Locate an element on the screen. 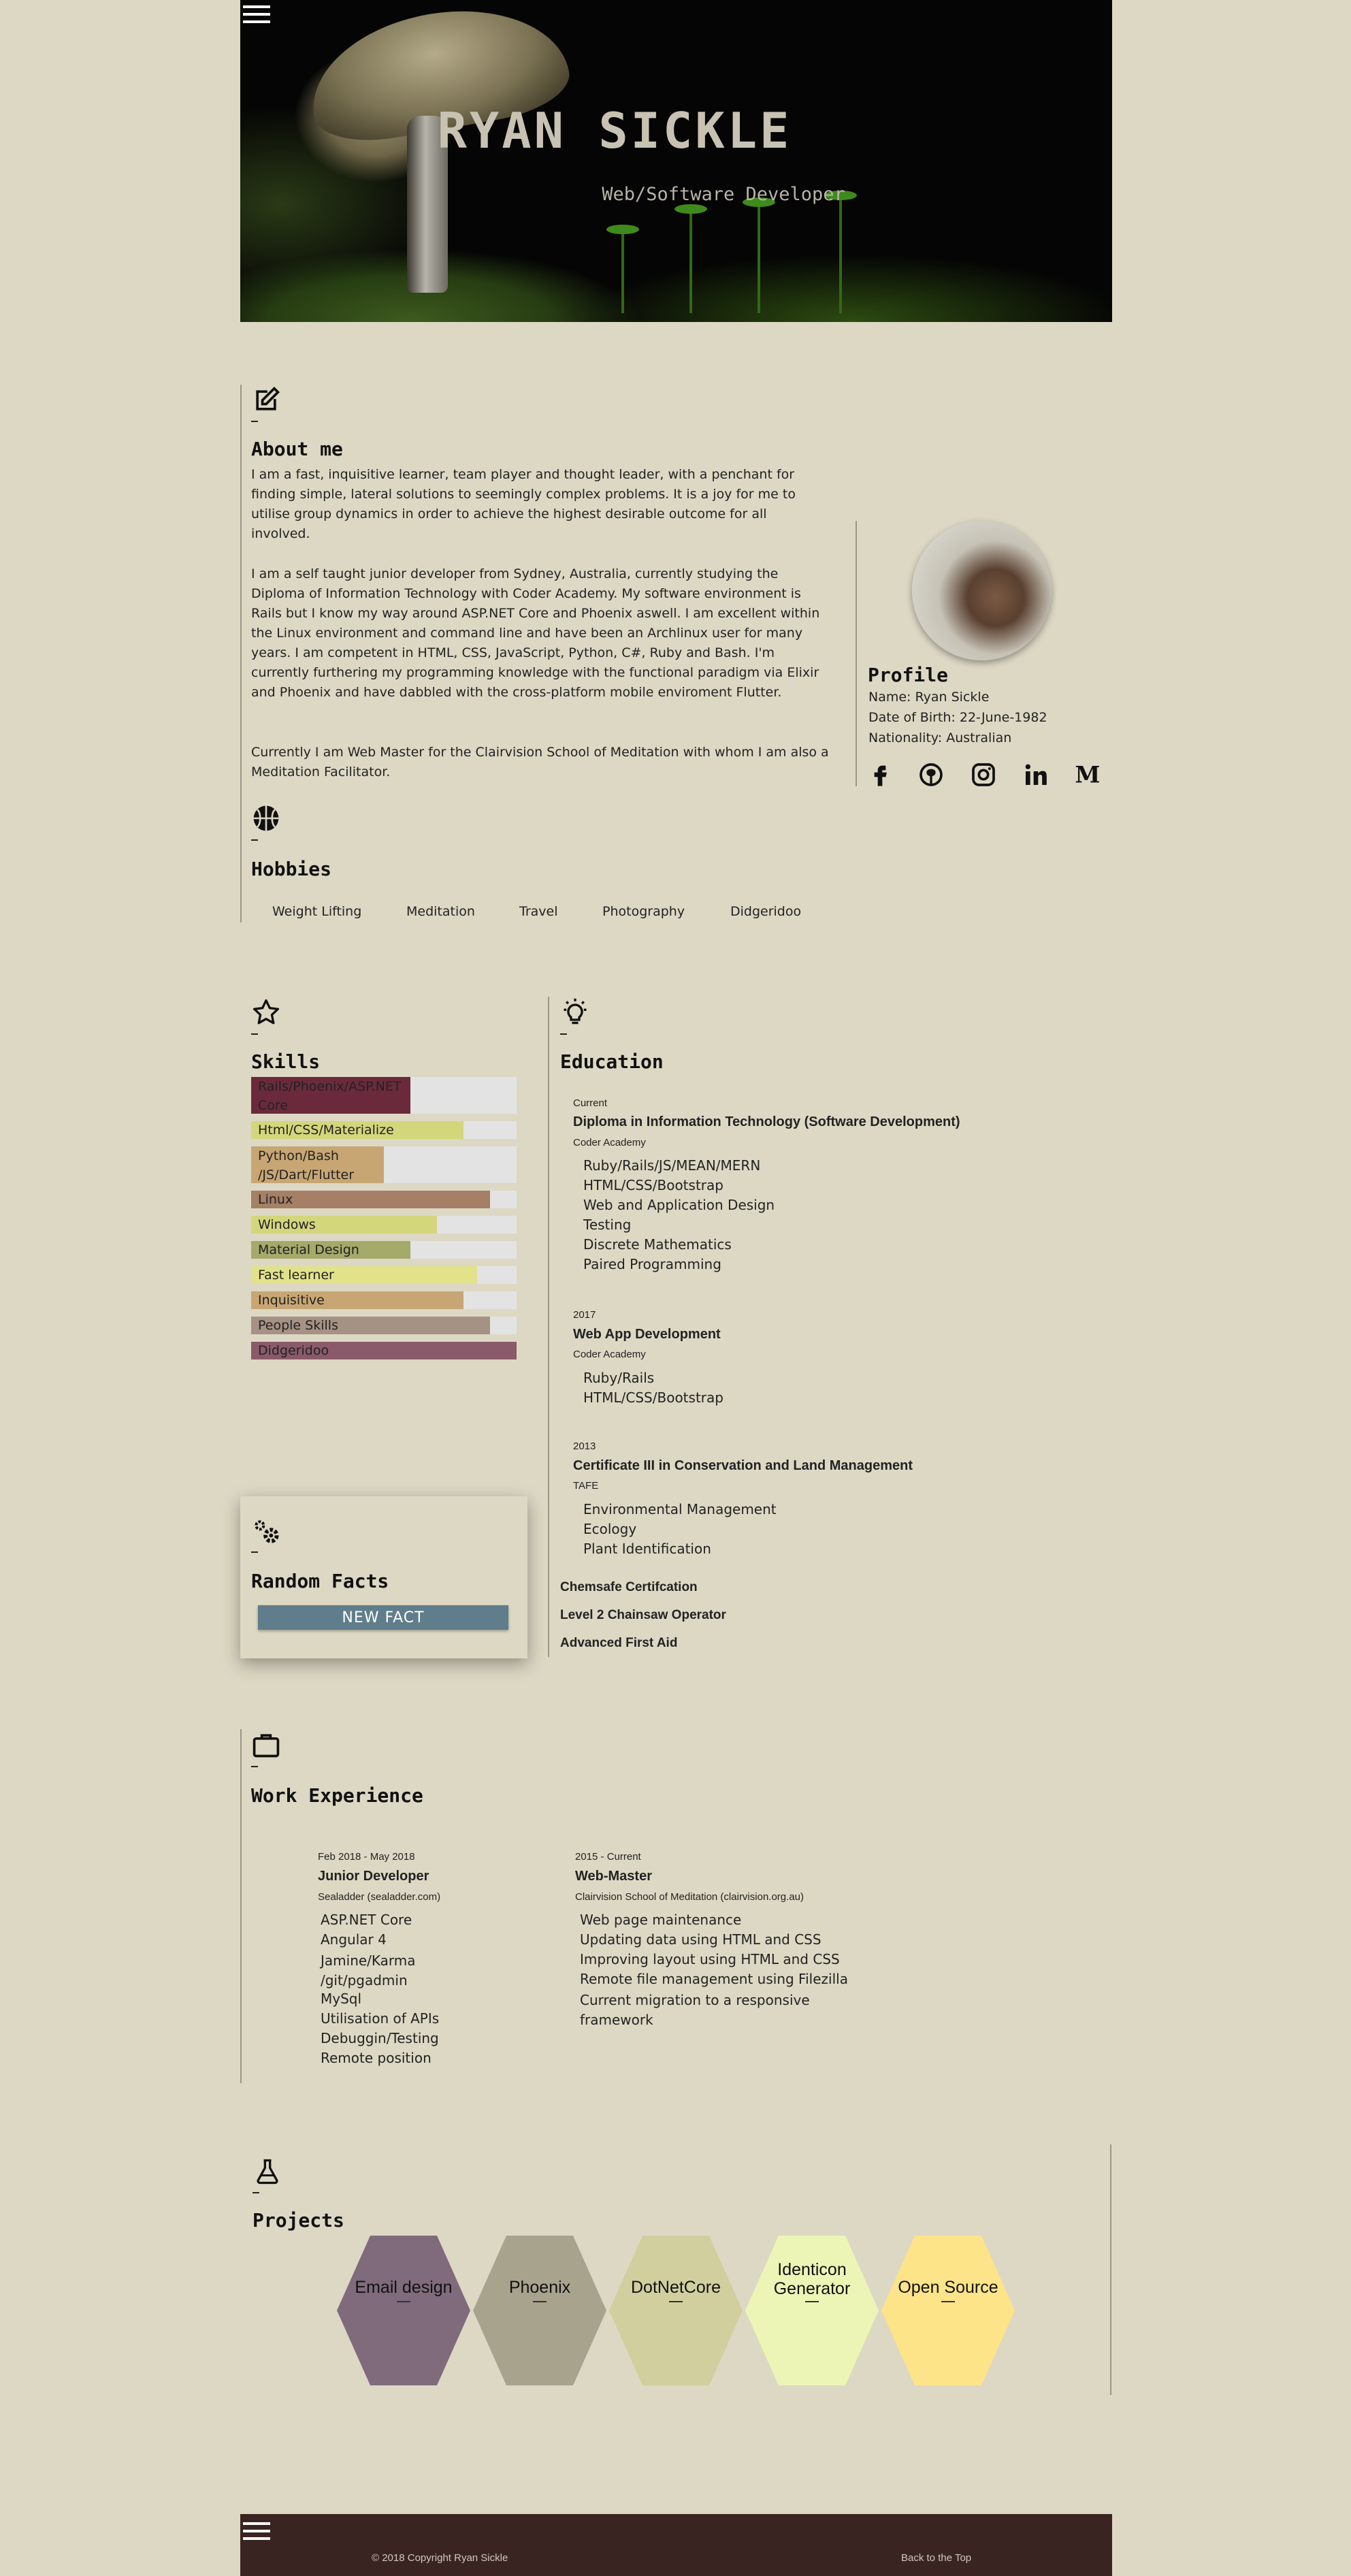 The image size is (1351, 2576). new-fact-button: NEW FACT is located at coordinates (383, 1618).